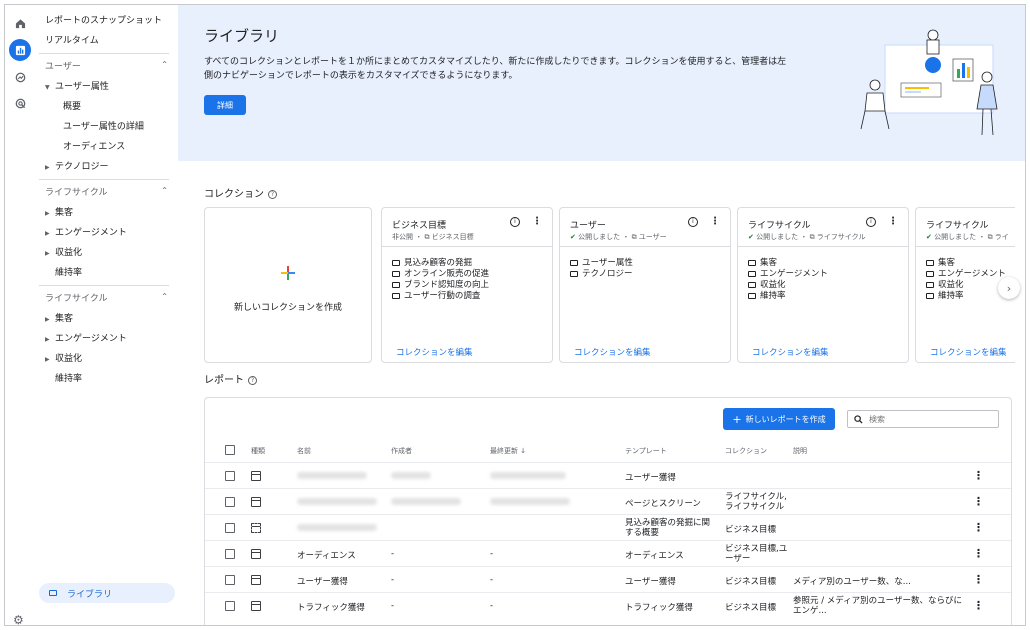 The height and width of the screenshot is (630, 1030). Describe the element at coordinates (20, 103) in the screenshot. I see `advertising-icon` at that location.